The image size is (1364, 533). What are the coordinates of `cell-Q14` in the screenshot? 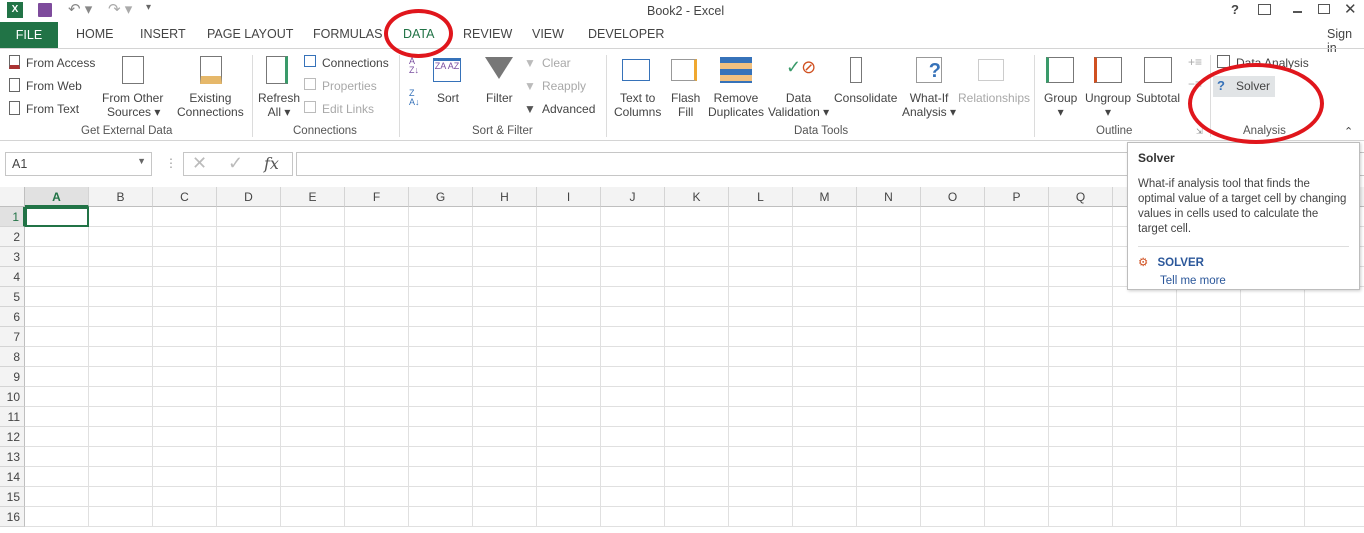 It's located at (1081, 477).